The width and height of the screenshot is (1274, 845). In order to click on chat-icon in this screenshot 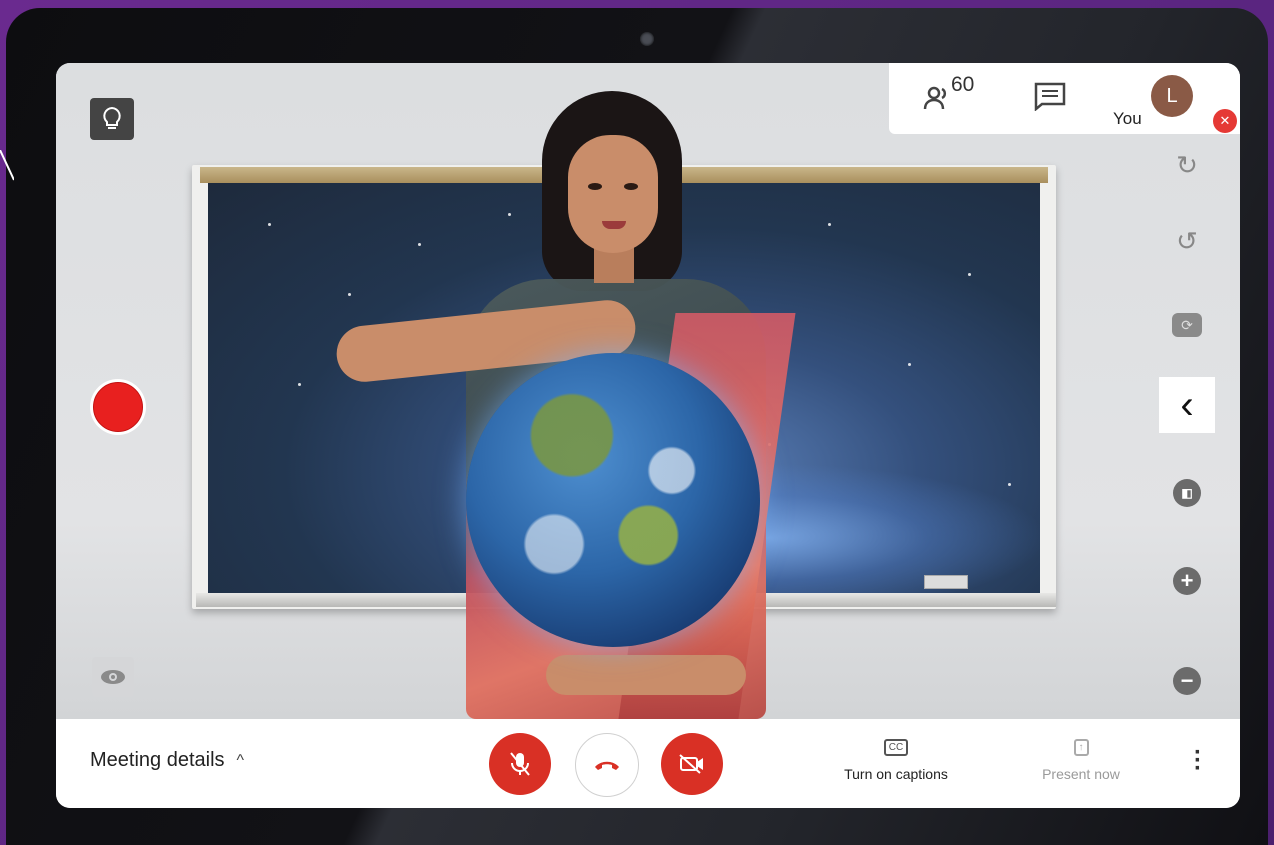, I will do `click(1050, 97)`.